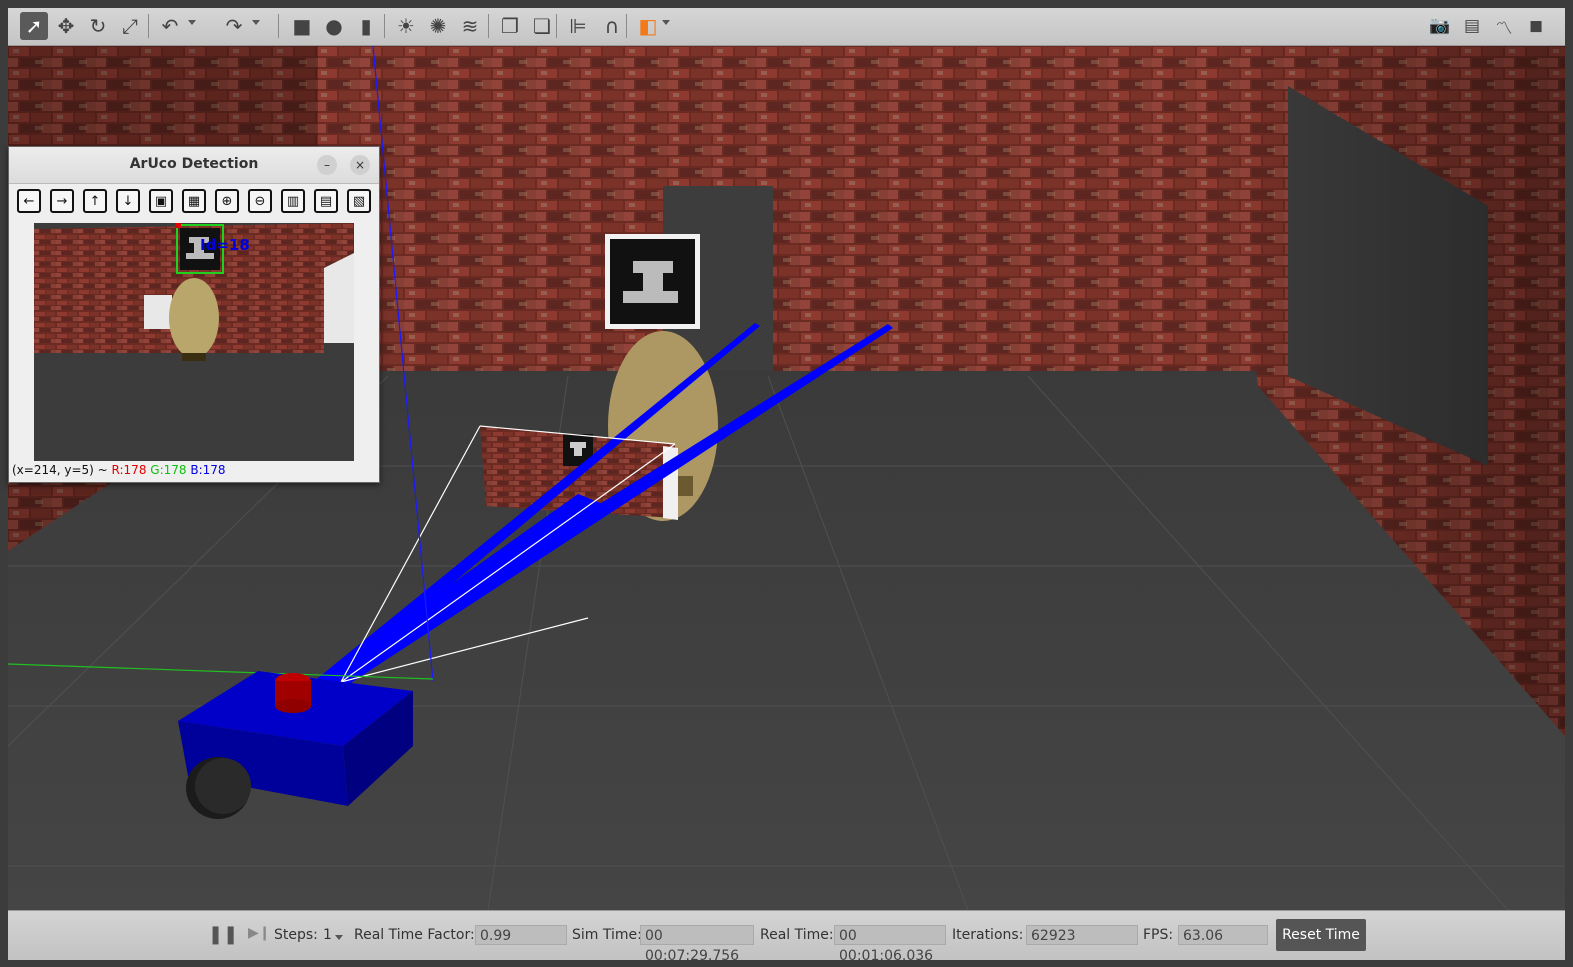 The height and width of the screenshot is (967, 1573). Describe the element at coordinates (34, 26) in the screenshot. I see `select-arrow-icon: ➚` at that location.